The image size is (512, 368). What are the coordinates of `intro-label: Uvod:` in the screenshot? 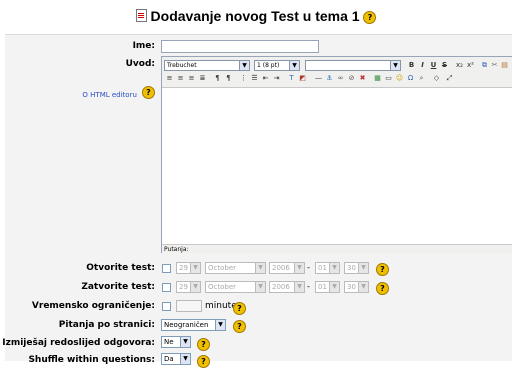 It's located at (140, 64).